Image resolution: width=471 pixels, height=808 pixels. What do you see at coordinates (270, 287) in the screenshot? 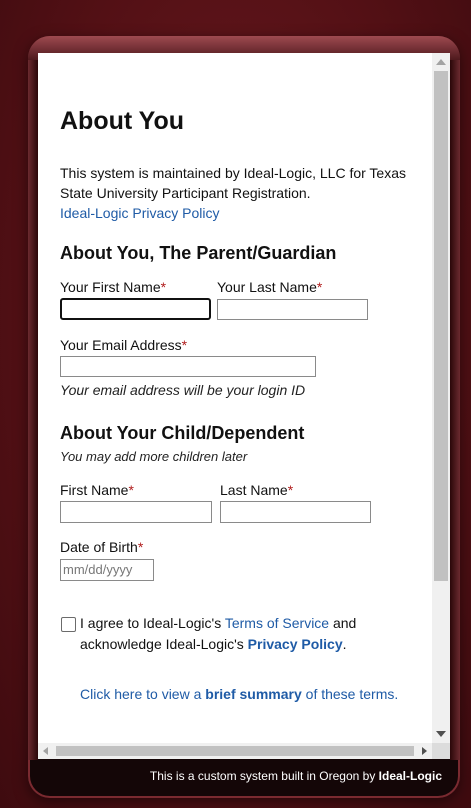
I see `parent-last-name-label: Your Last Name*` at bounding box center [270, 287].